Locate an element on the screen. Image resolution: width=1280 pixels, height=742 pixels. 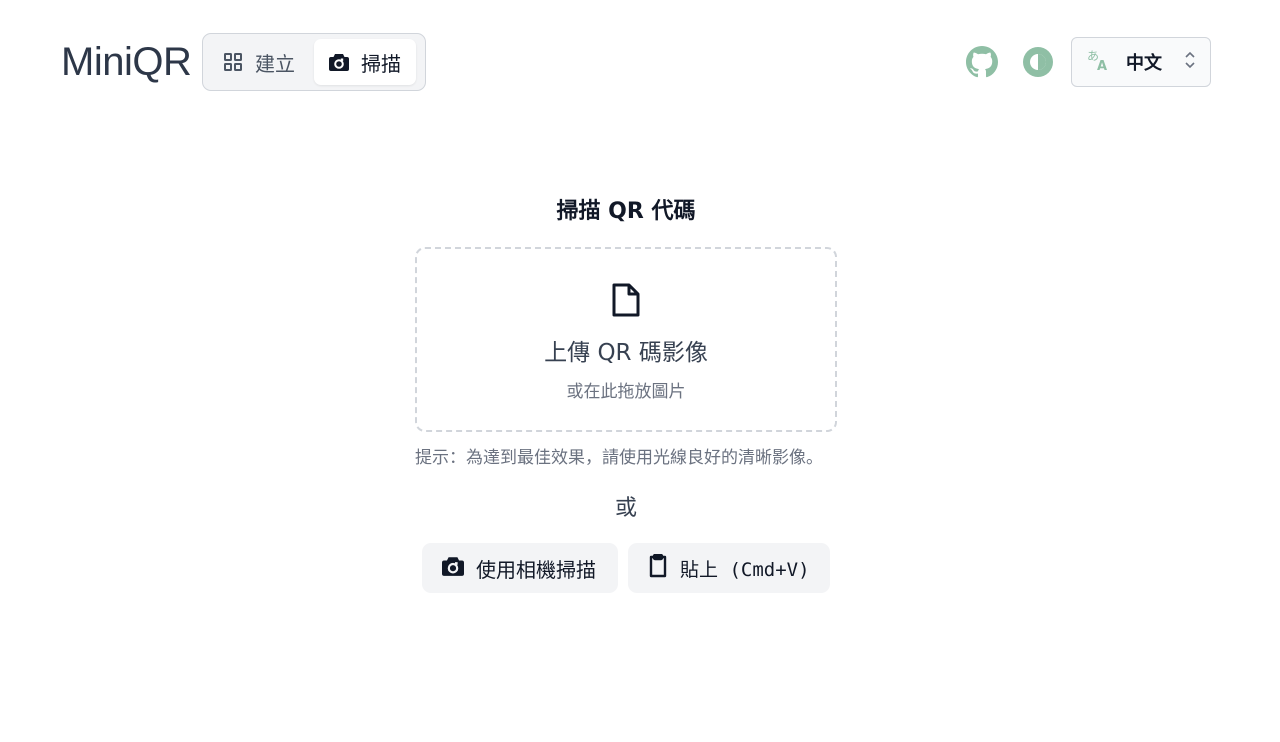
scan-with-camera-button: 使用相機掃描 is located at coordinates (520, 568).